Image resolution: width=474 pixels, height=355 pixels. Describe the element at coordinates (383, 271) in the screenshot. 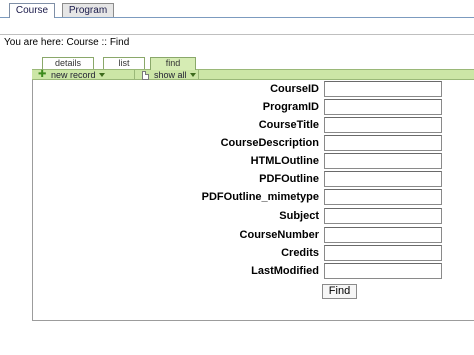

I see `lastmodified-field` at that location.